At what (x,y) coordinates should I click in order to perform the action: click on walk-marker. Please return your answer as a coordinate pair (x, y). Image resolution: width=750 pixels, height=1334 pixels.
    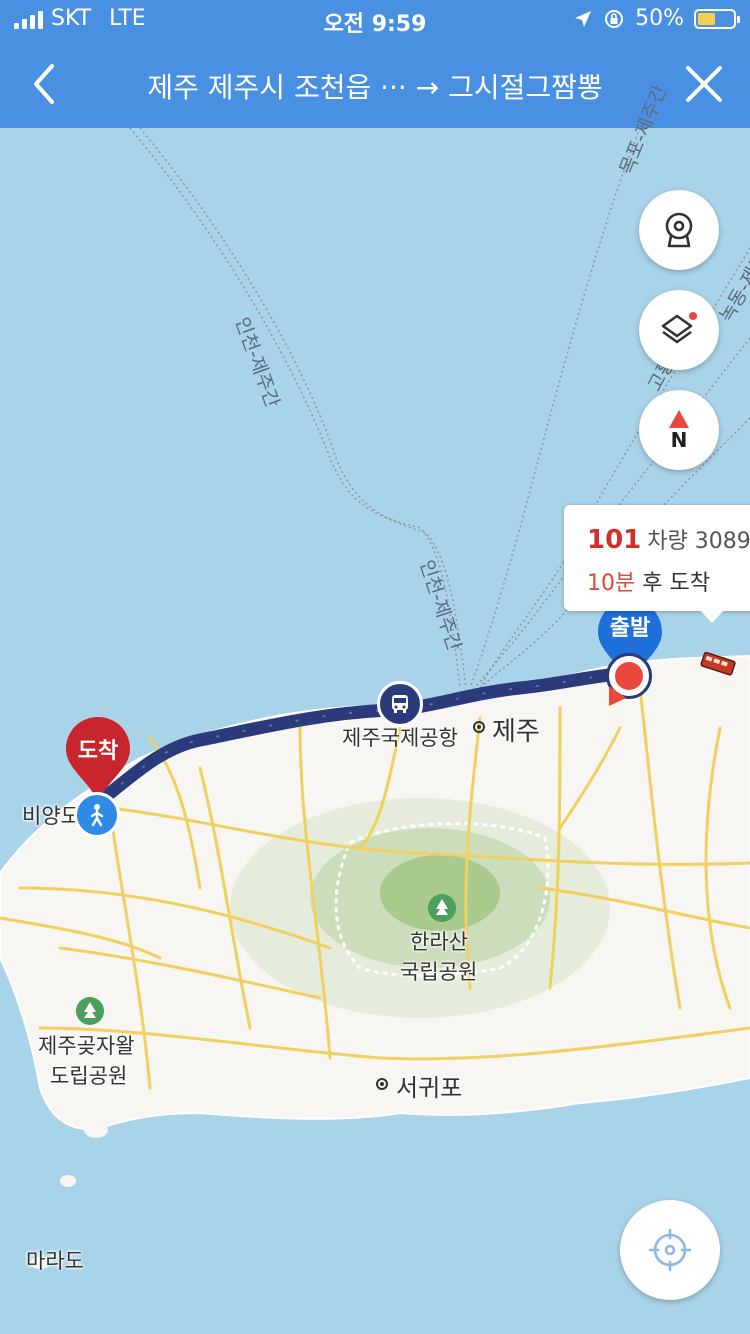
    Looking at the image, I should click on (97, 815).